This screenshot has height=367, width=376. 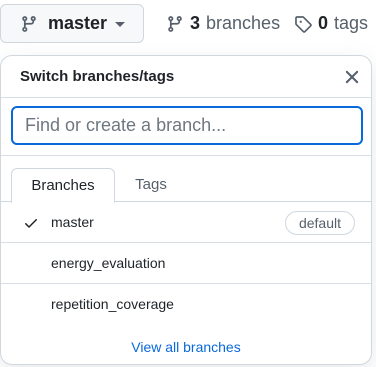 I want to click on panel-title: Switch branches/tags, so click(x=97, y=76).